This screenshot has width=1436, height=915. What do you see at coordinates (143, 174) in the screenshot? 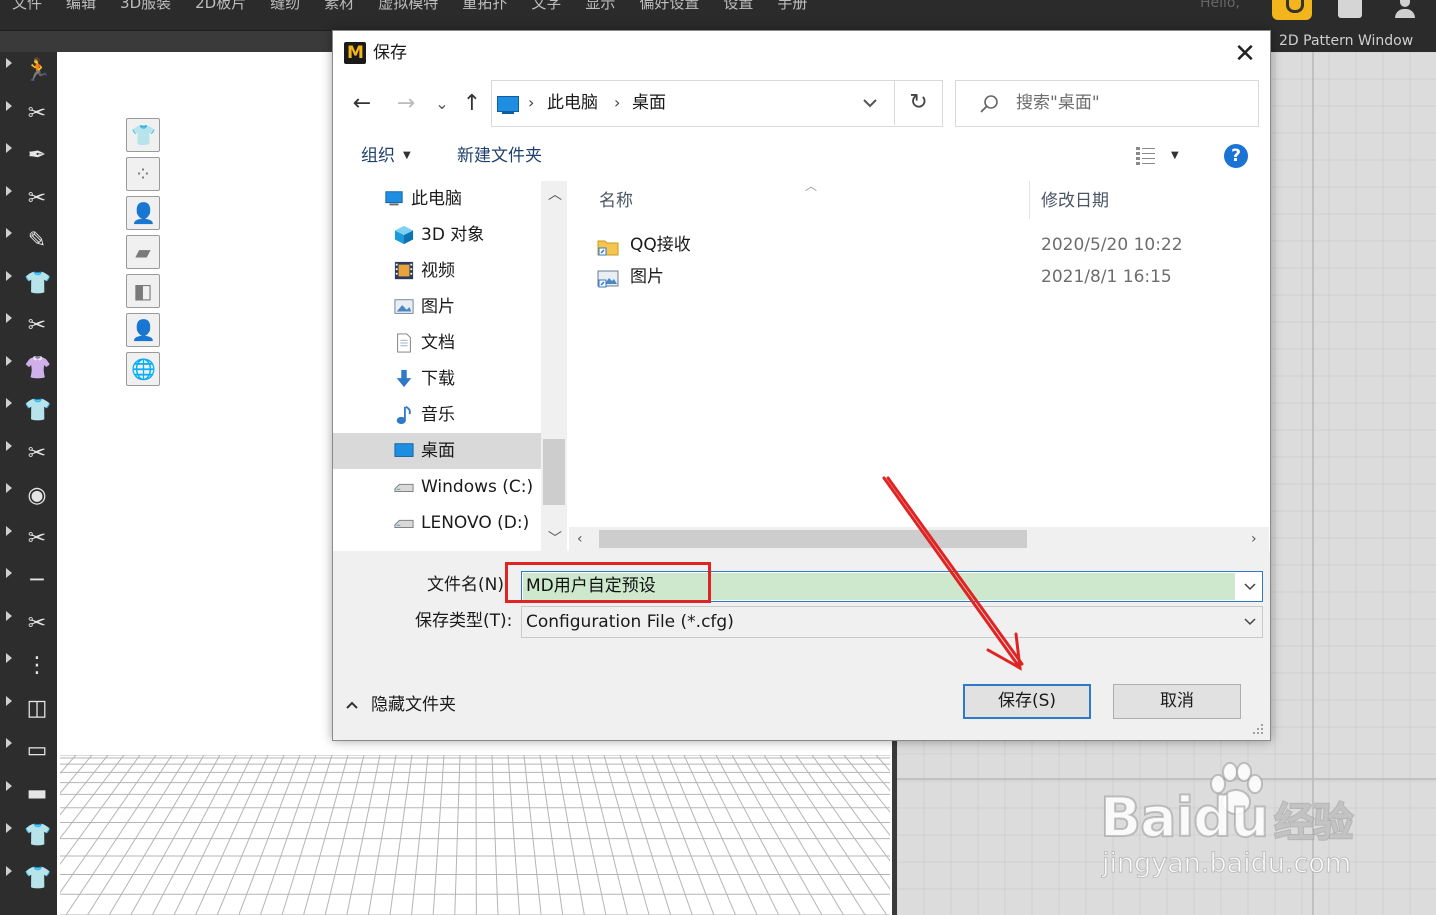
I see `show-points-icon: ⁘` at bounding box center [143, 174].